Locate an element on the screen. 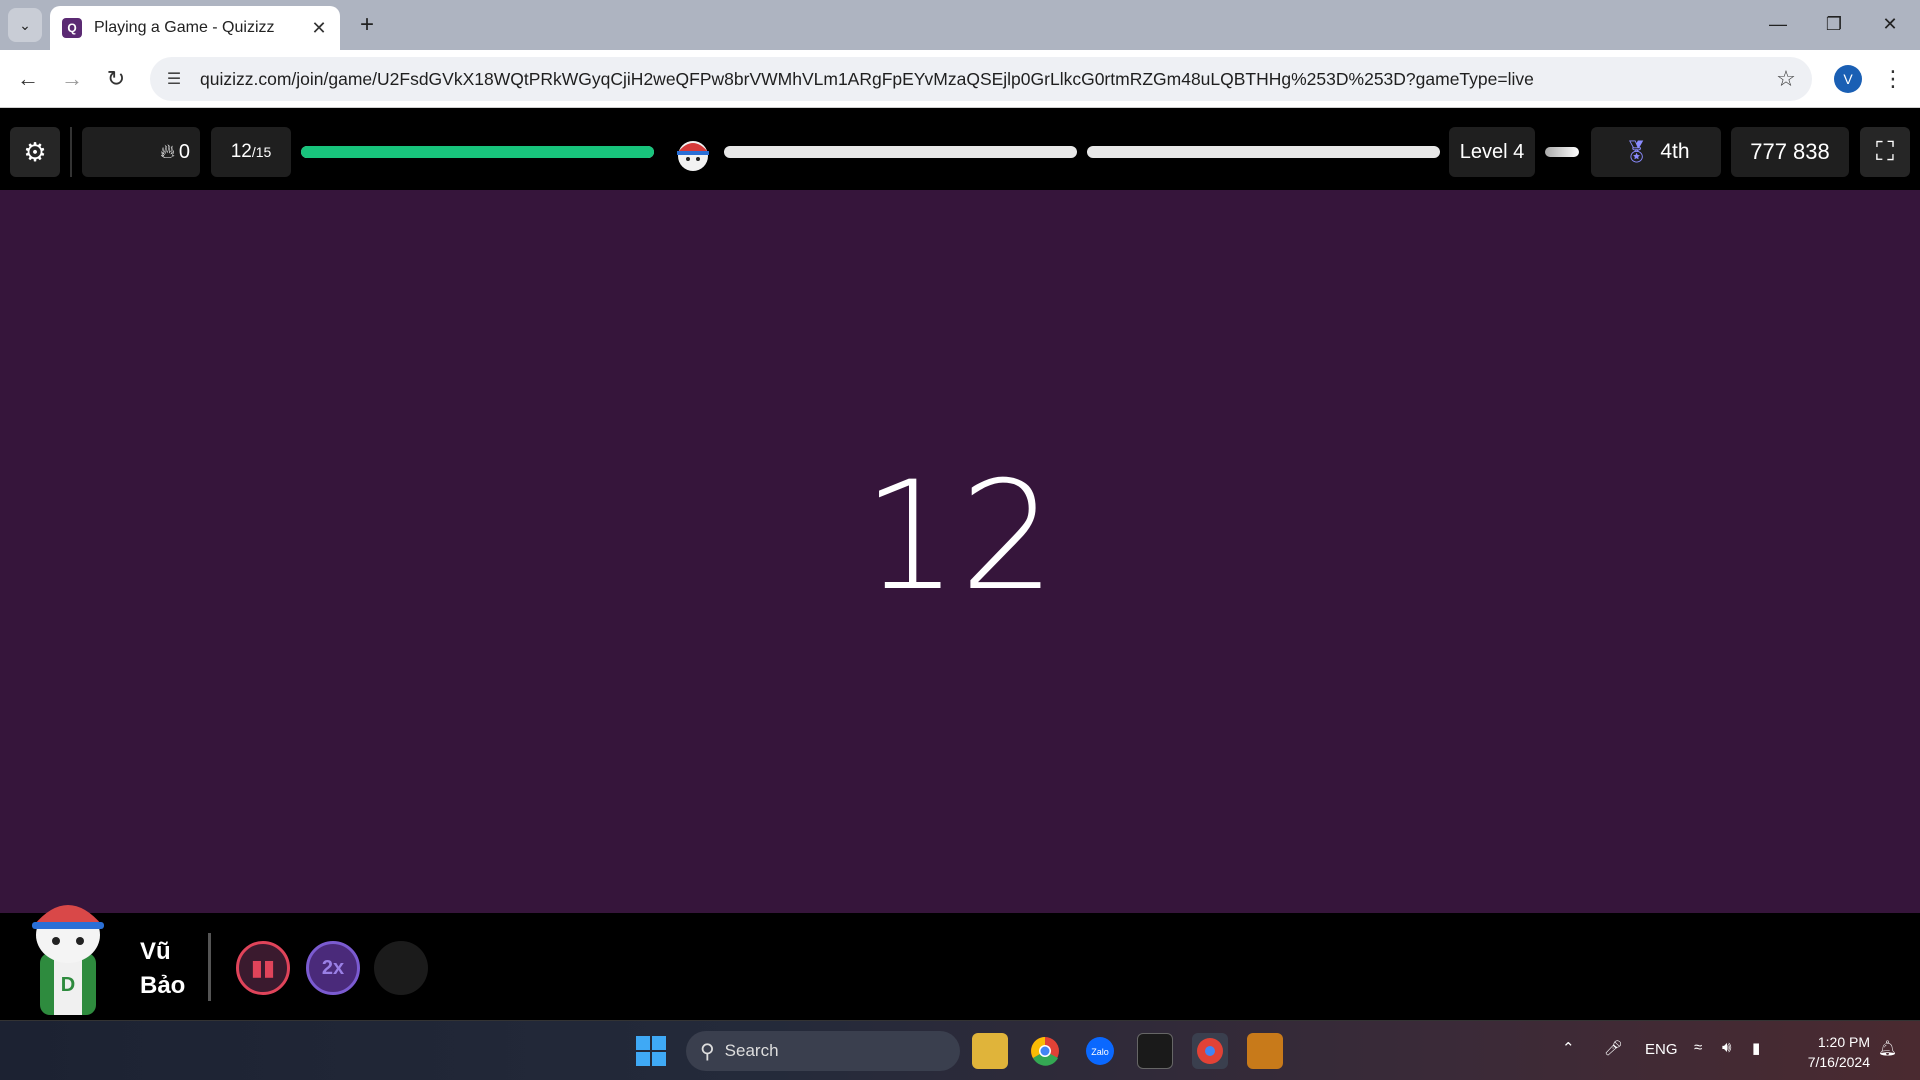 Image resolution: width=1920 pixels, height=1080 pixels. powerup-2x-icon: 2x is located at coordinates (333, 968).